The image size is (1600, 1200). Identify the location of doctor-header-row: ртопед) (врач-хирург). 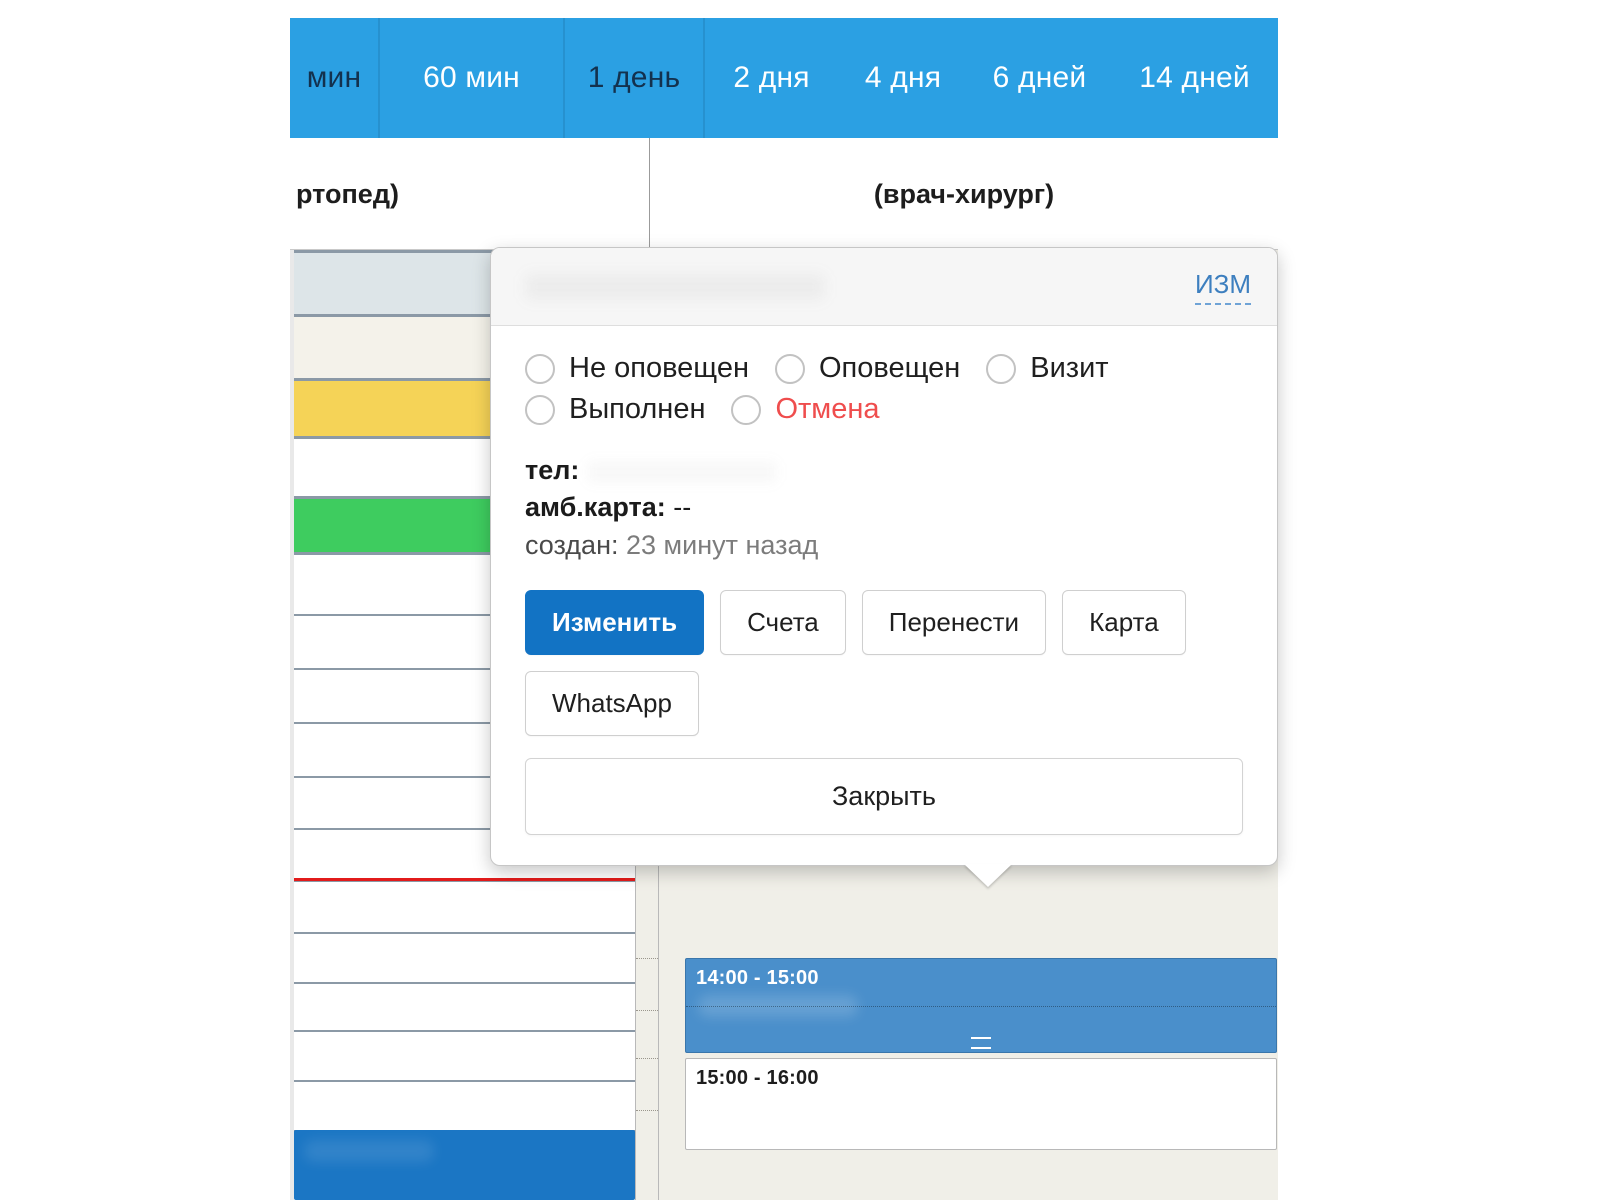
(784, 194).